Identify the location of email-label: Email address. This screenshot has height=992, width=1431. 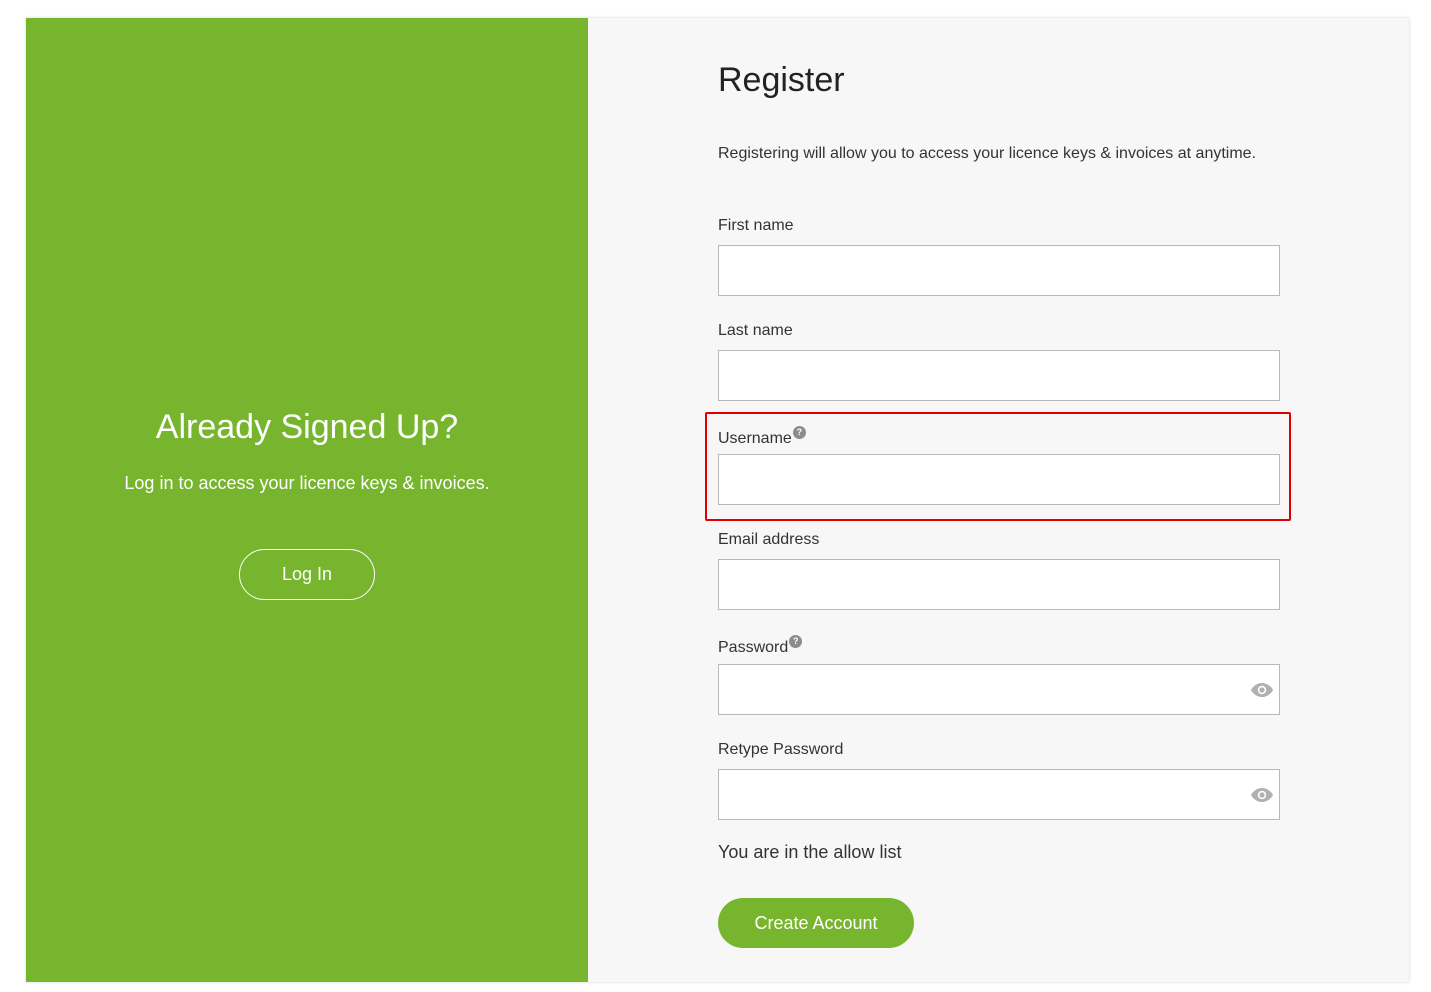
(768, 540).